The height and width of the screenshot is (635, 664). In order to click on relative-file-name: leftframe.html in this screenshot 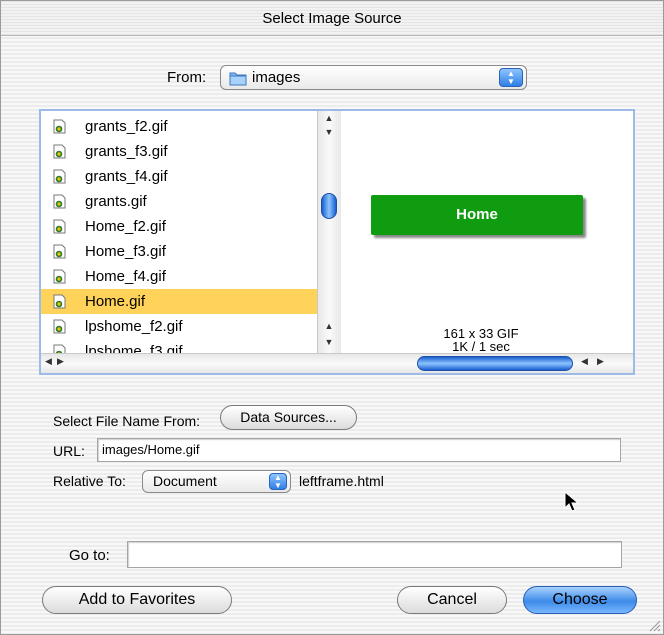, I will do `click(341, 481)`.